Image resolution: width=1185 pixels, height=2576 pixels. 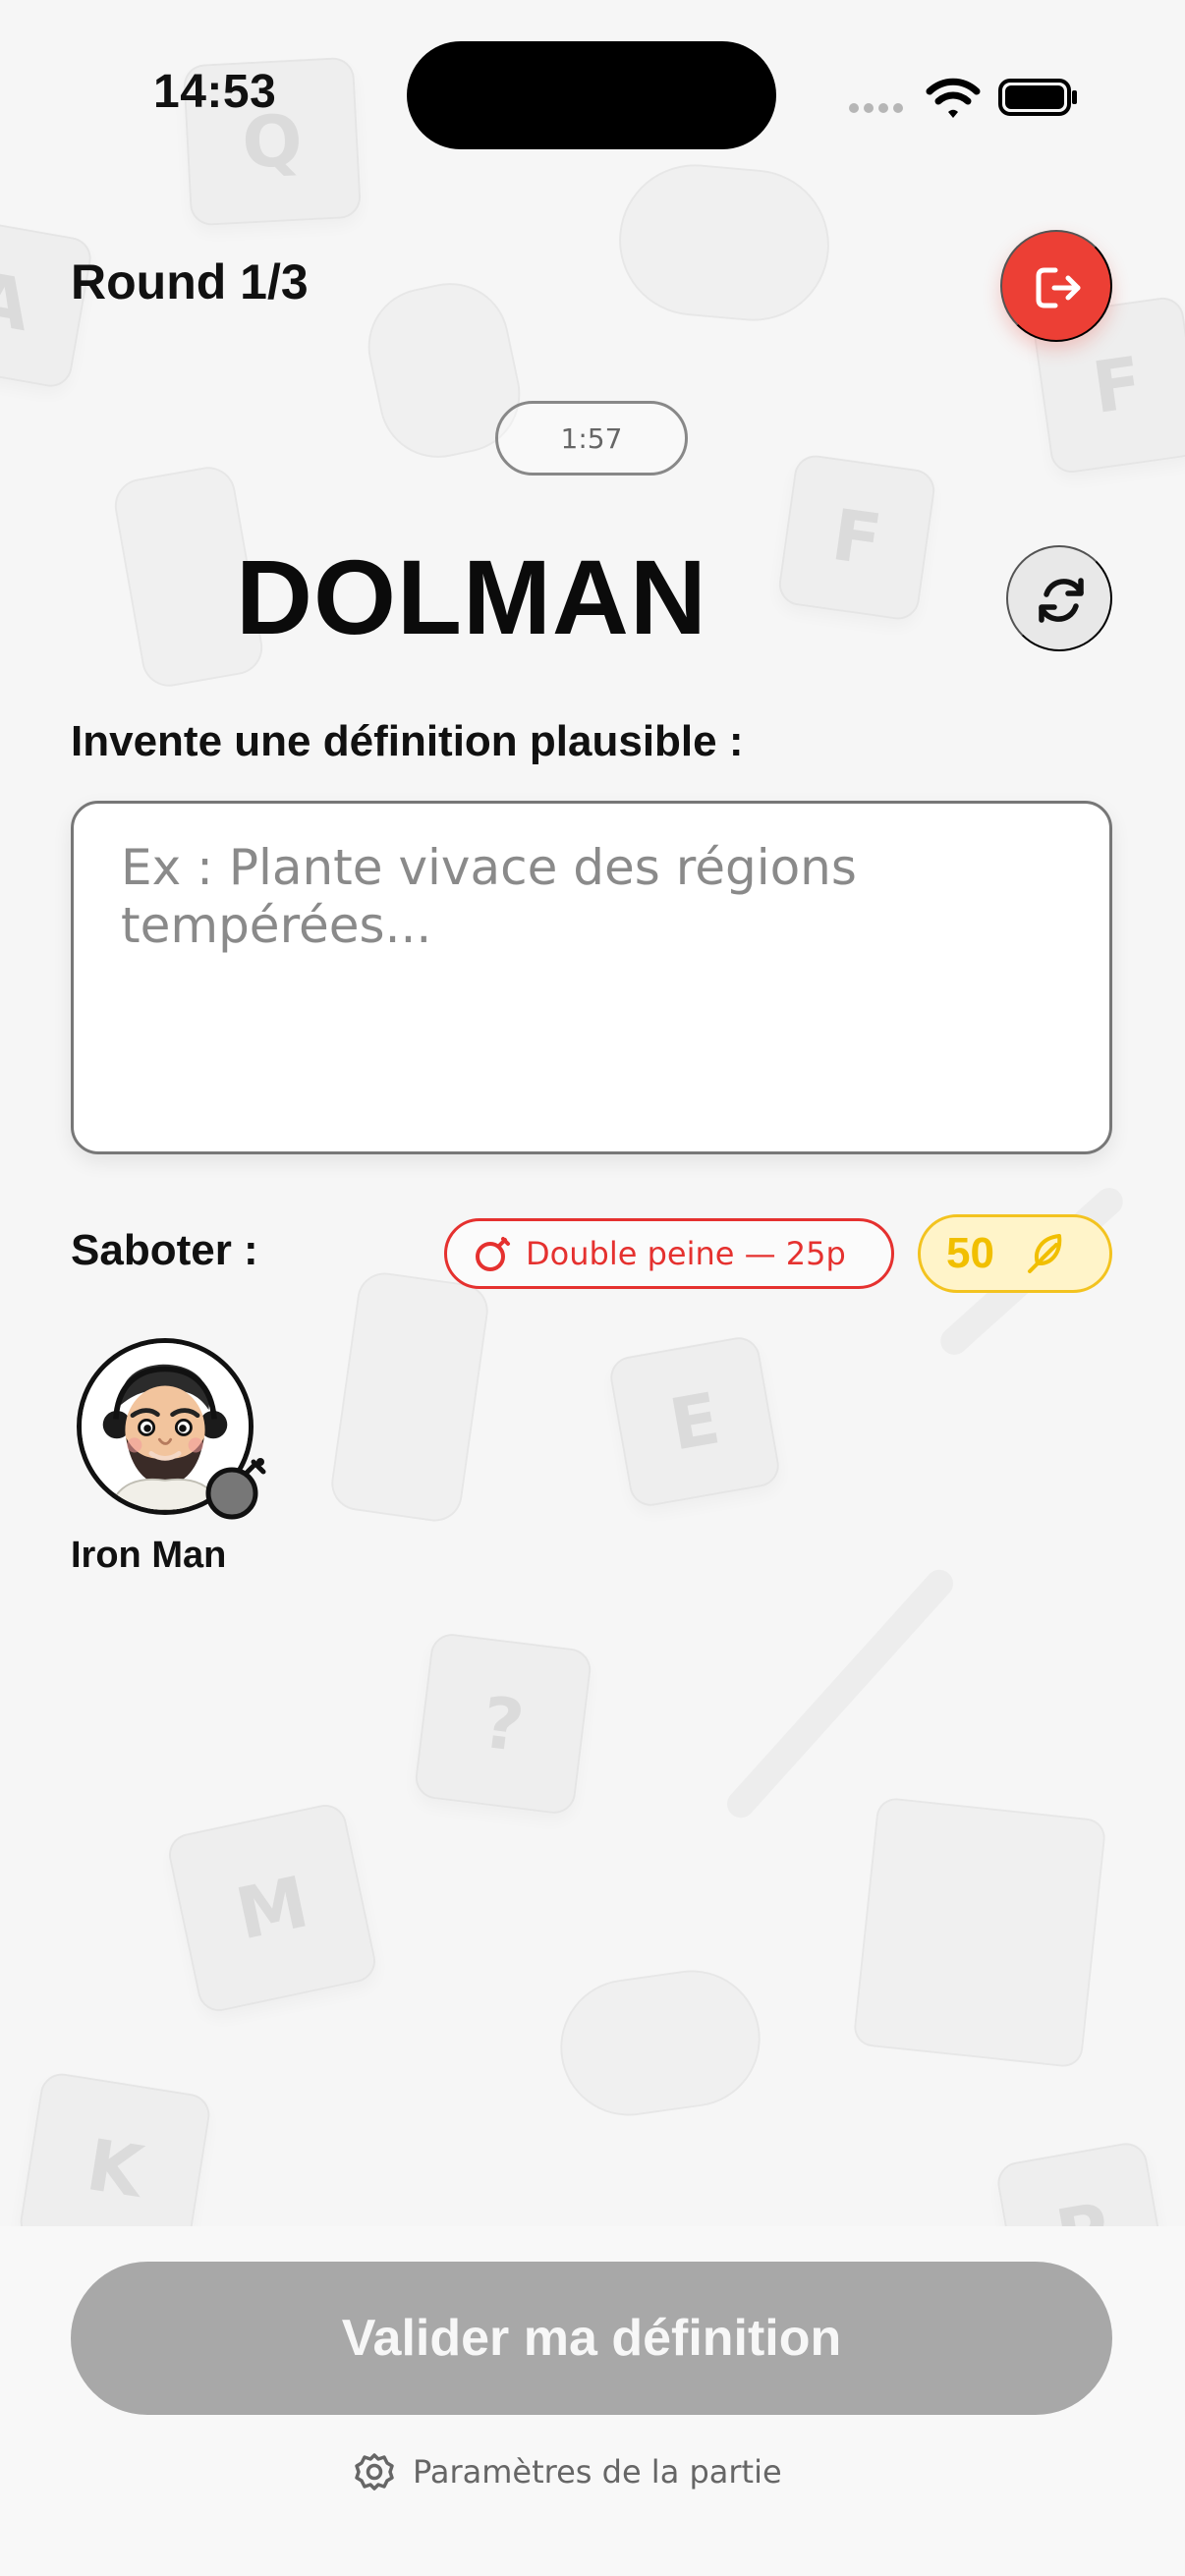 I want to click on sabotage-option-label: Double peine — 25p, so click(x=686, y=1253).